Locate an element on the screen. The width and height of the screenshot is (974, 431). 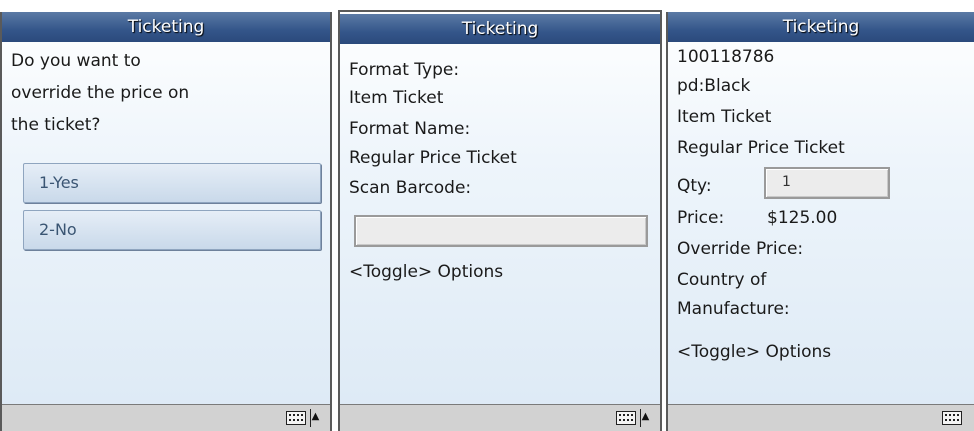
no-button: 2-No is located at coordinates (172, 230).